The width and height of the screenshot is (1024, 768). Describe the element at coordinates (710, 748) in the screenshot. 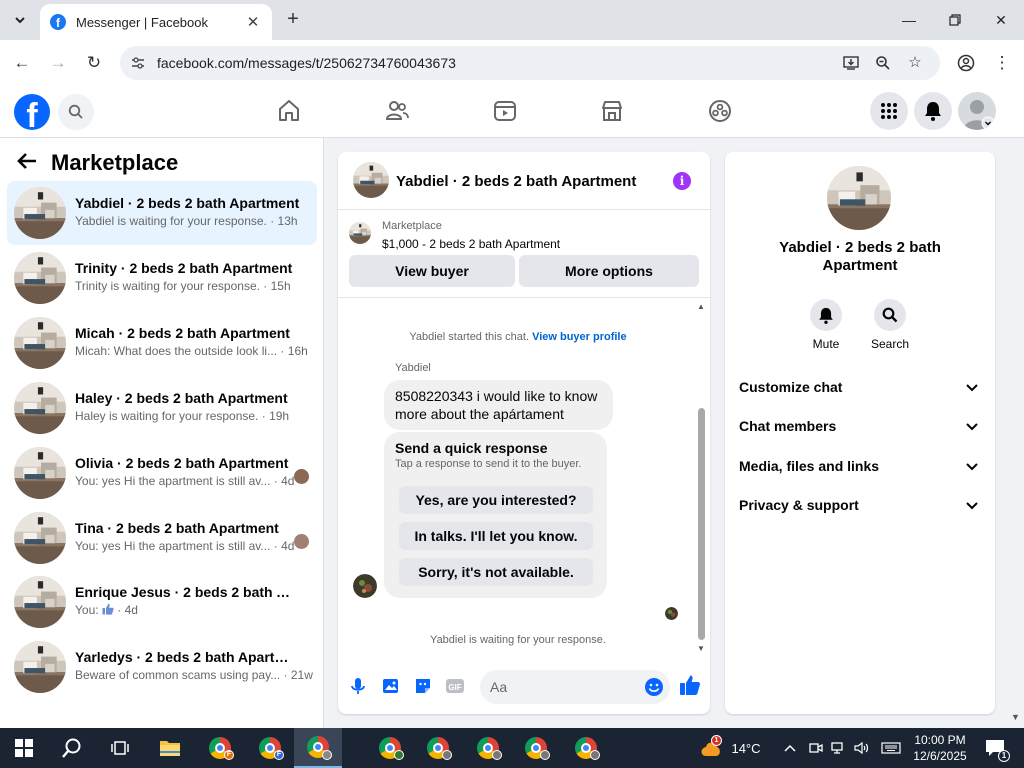

I see `weather-icon: 1` at that location.